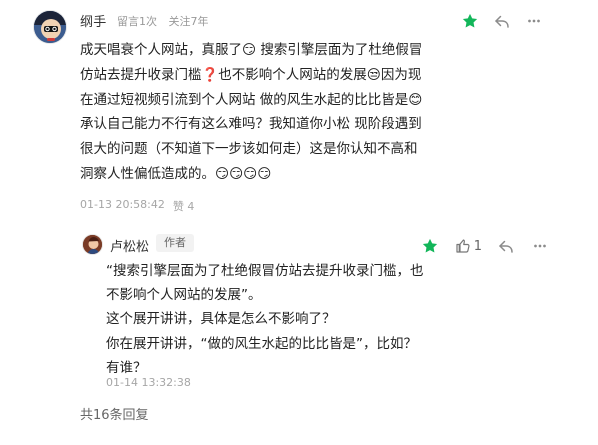 This screenshot has height=445, width=598. I want to click on avatar, so click(50, 27).